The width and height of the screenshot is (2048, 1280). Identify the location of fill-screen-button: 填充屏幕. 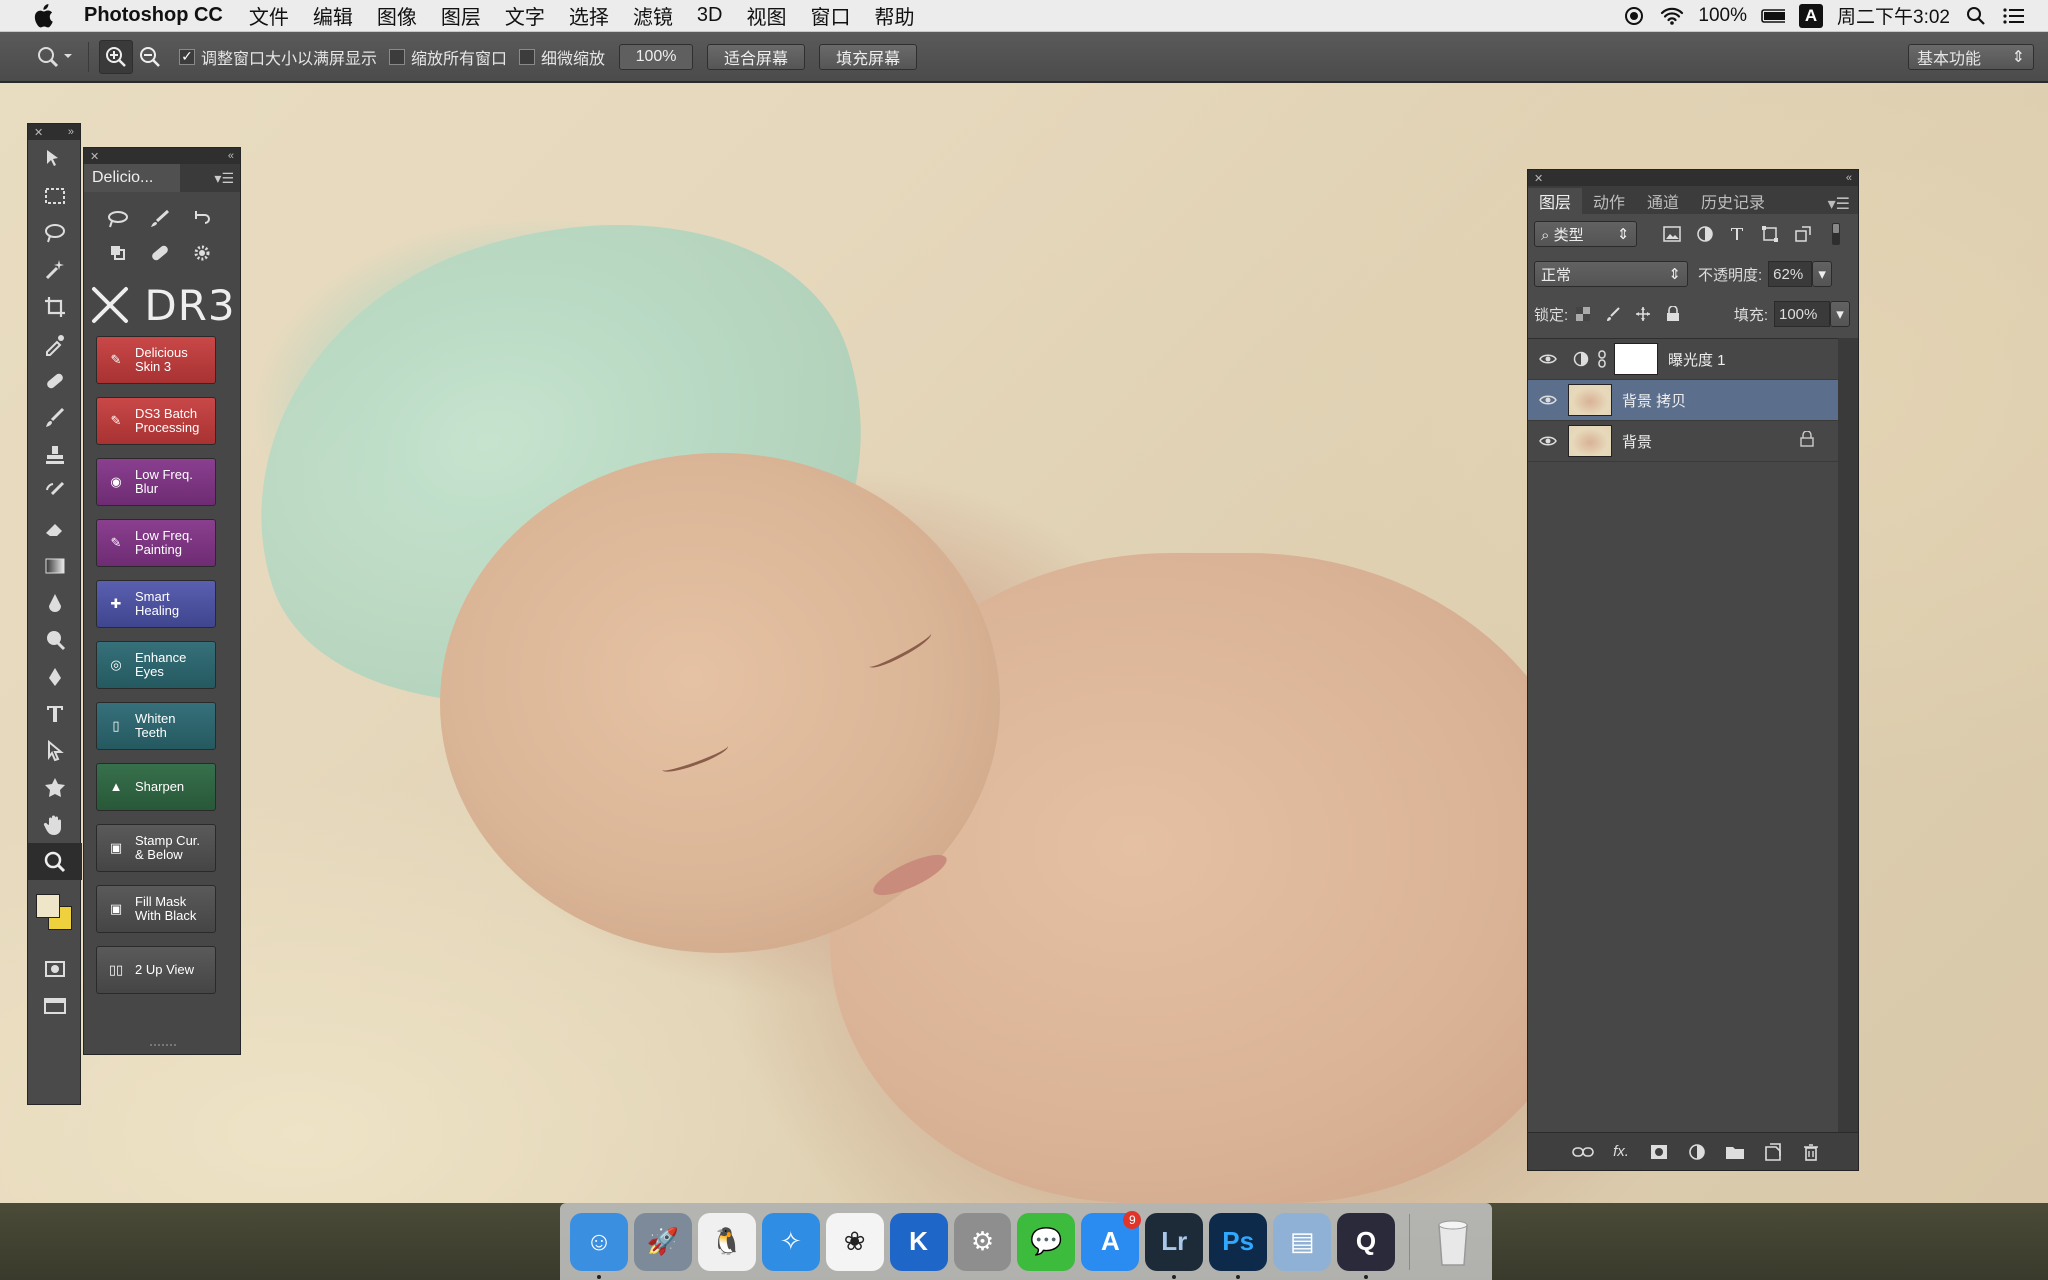
(868, 56).